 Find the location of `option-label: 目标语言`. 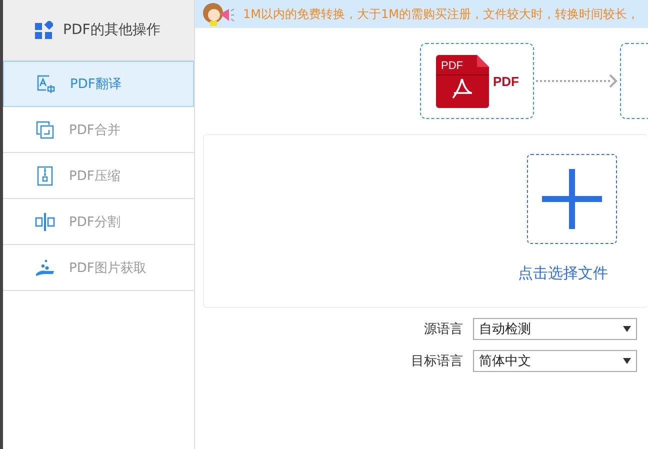

option-label: 目标语言 is located at coordinates (436, 361).